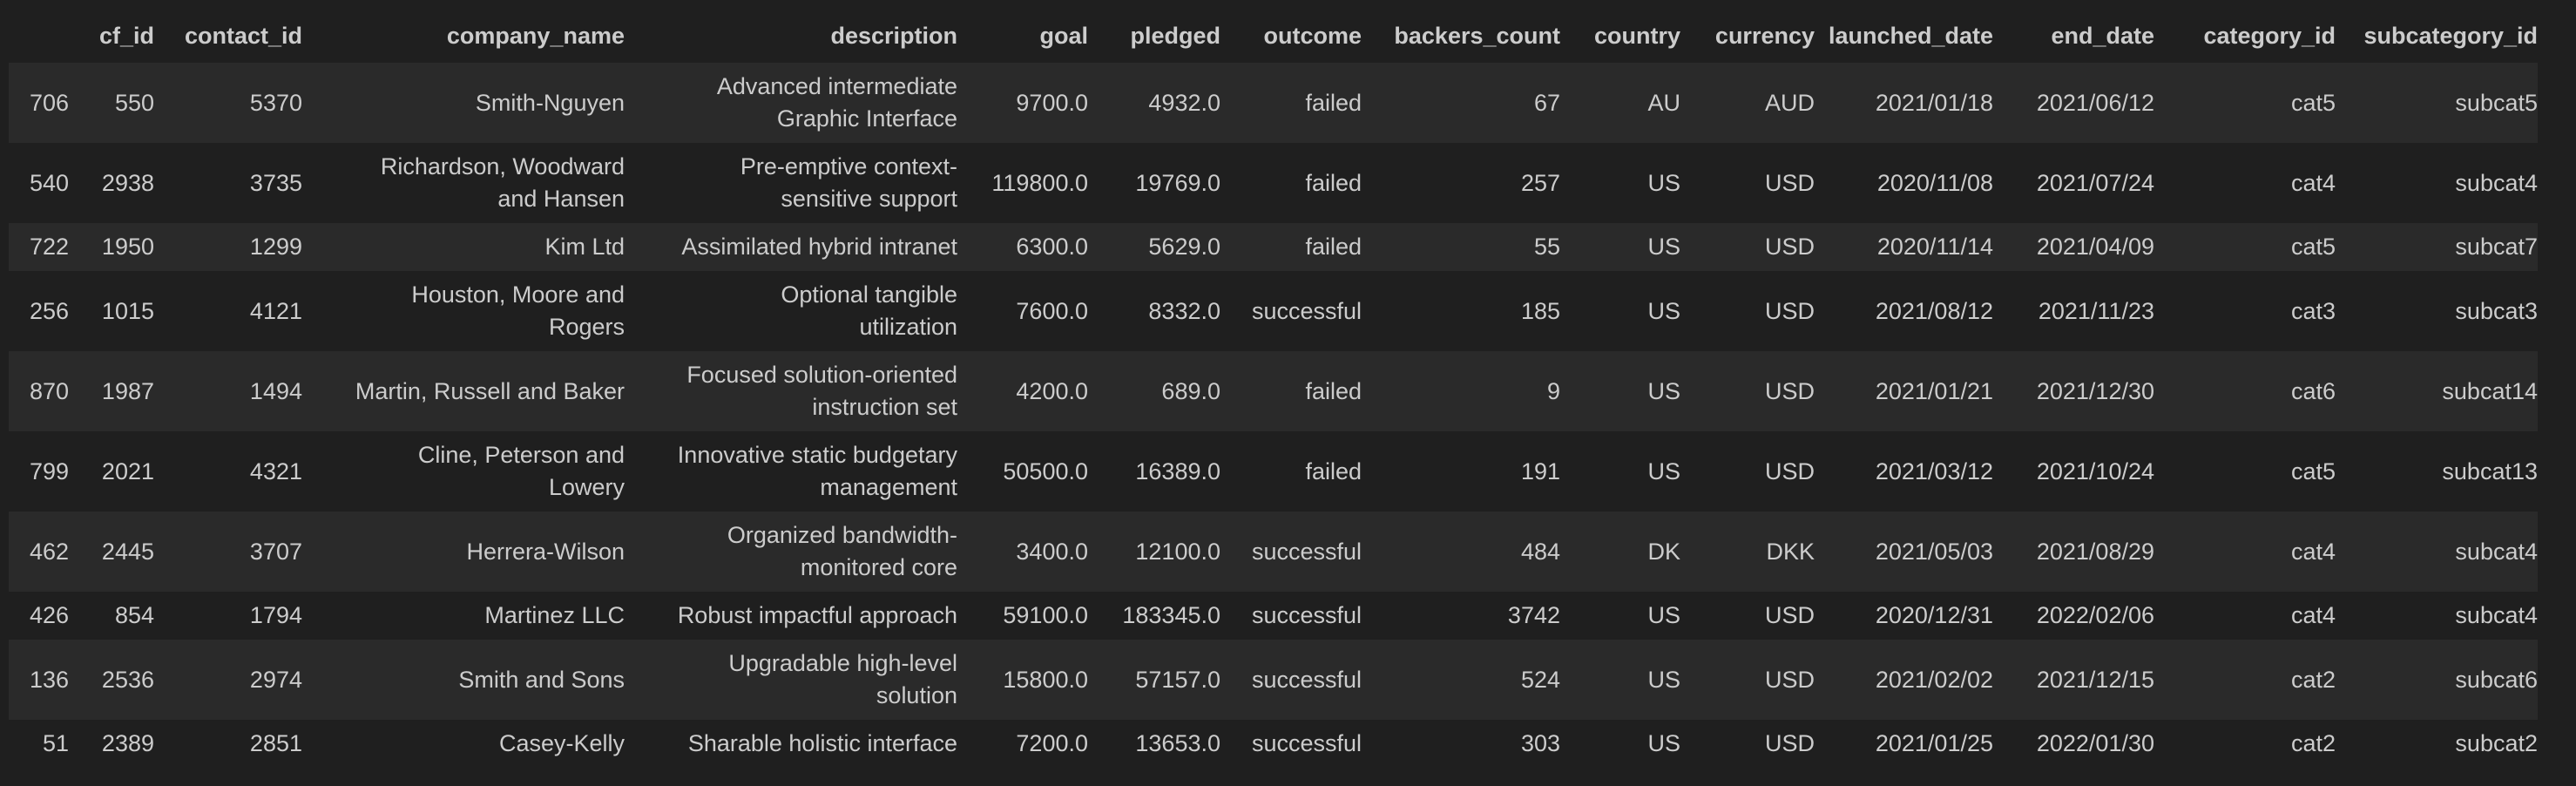  I want to click on header-category-id: category_id, so click(2269, 36).